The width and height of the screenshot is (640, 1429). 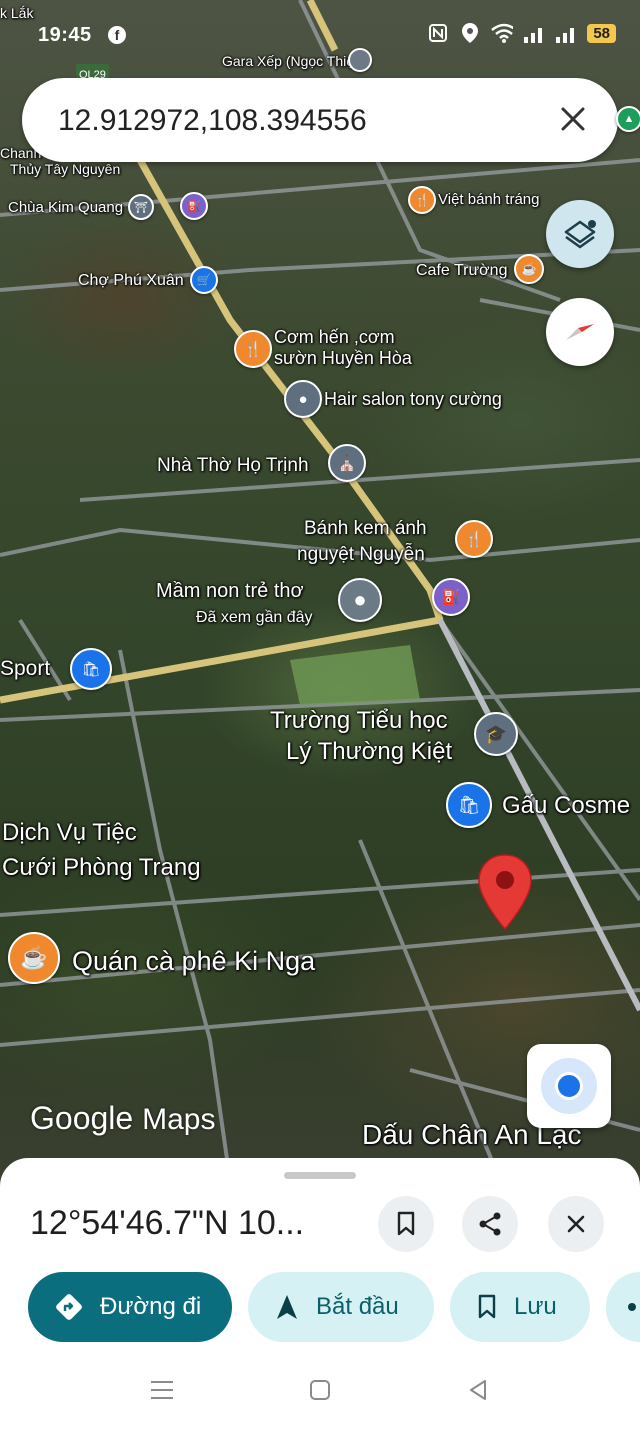 I want to click on map-label-kim-quang: Chùa Kim Quang, so click(x=65, y=208).